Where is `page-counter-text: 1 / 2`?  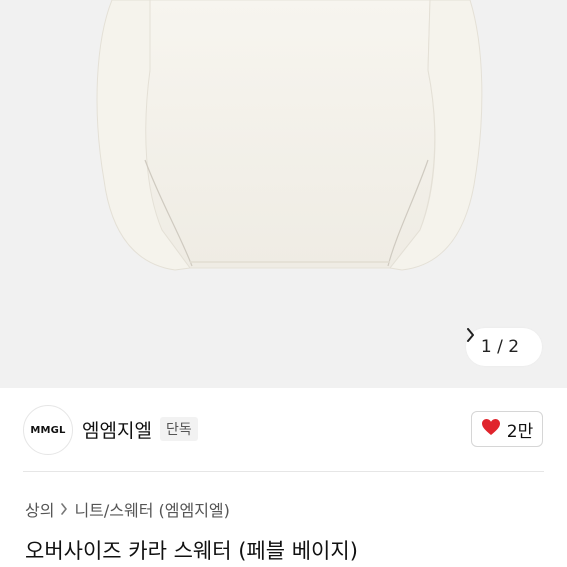
page-counter-text: 1 / 2 is located at coordinates (500, 347).